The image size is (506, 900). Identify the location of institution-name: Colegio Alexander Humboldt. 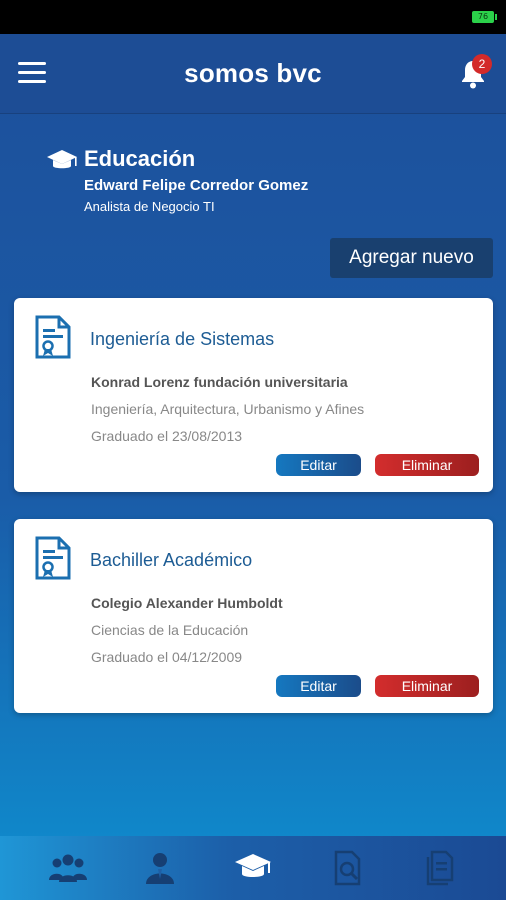
(187, 603).